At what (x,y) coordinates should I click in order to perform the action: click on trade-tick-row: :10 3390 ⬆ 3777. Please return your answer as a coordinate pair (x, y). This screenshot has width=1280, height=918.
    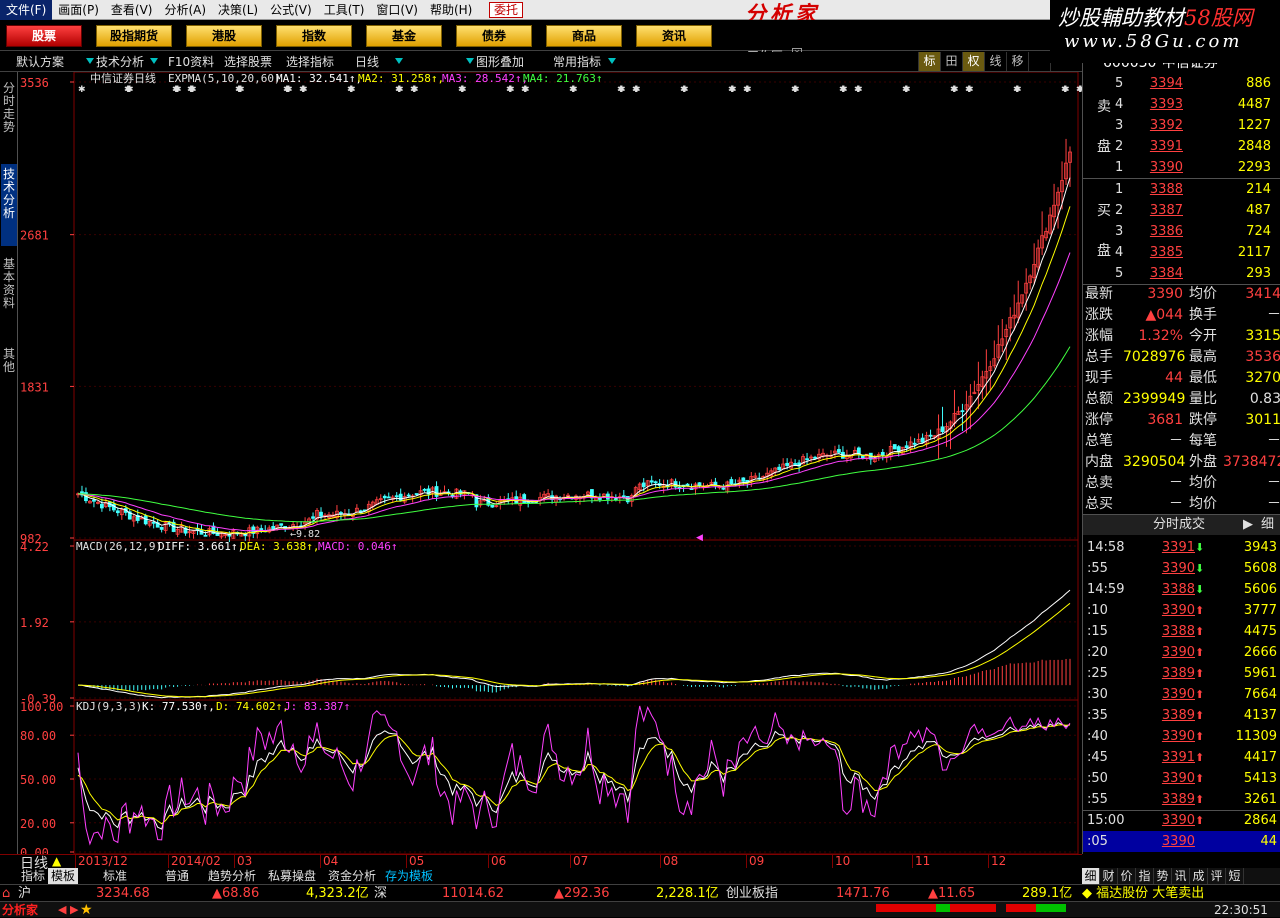
    Looking at the image, I should click on (1181, 610).